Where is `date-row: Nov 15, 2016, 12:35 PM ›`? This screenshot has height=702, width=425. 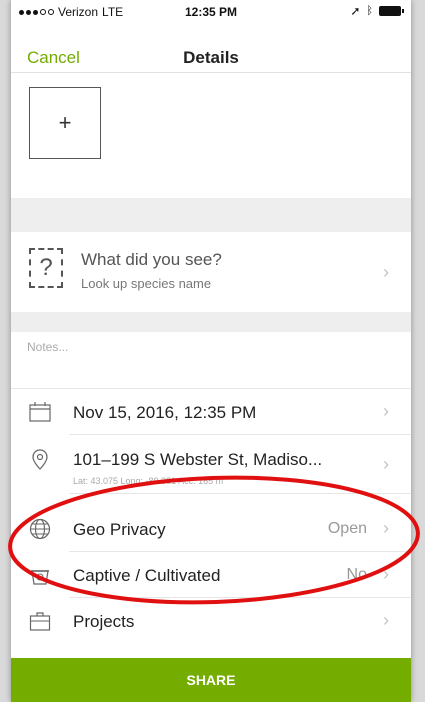 date-row: Nov 15, 2016, 12:35 PM › is located at coordinates (211, 412).